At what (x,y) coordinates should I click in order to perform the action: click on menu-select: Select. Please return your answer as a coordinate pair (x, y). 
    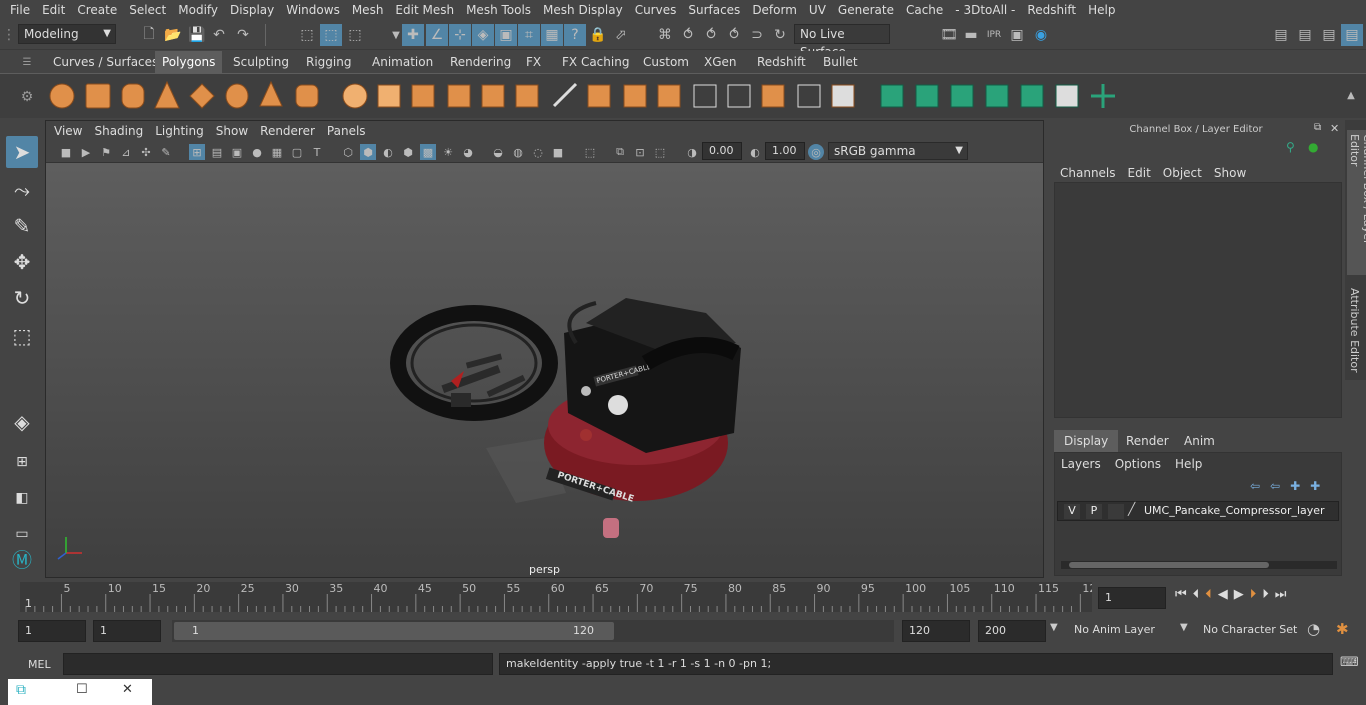
    Looking at the image, I should click on (147, 10).